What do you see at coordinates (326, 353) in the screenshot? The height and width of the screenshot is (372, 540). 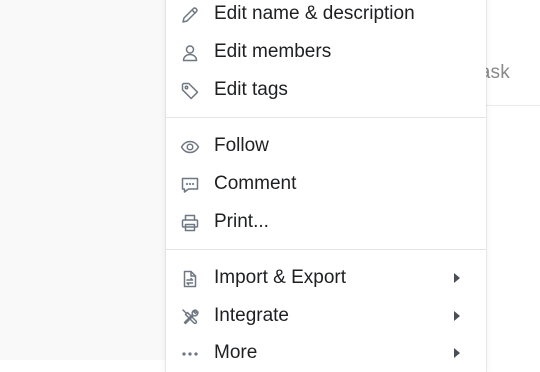 I see `menu-item-more: More` at bounding box center [326, 353].